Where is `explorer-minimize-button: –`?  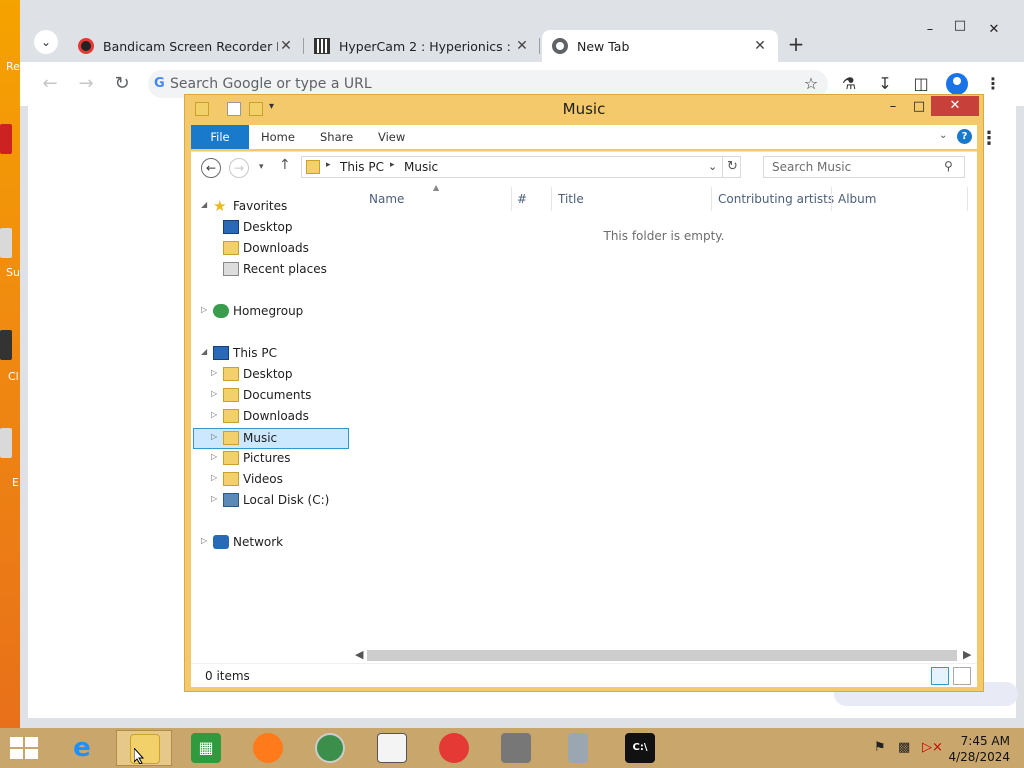 explorer-minimize-button: – is located at coordinates (893, 107).